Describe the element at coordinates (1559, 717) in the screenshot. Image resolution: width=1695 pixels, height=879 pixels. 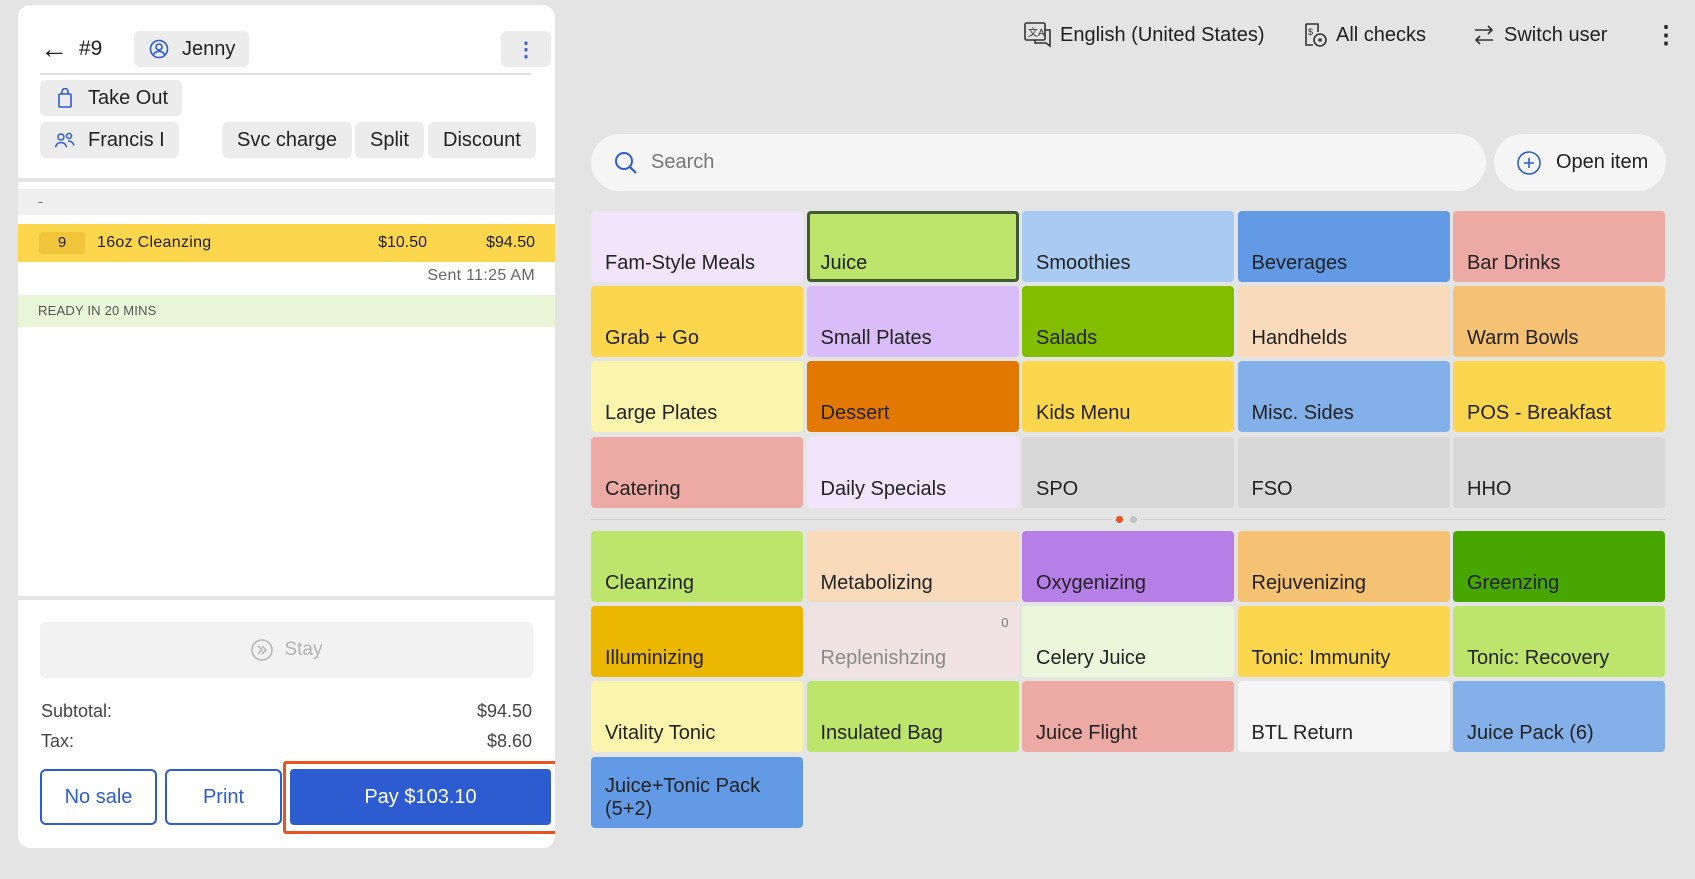
I see `menu-item-tile: Juice Pack (6)` at that location.